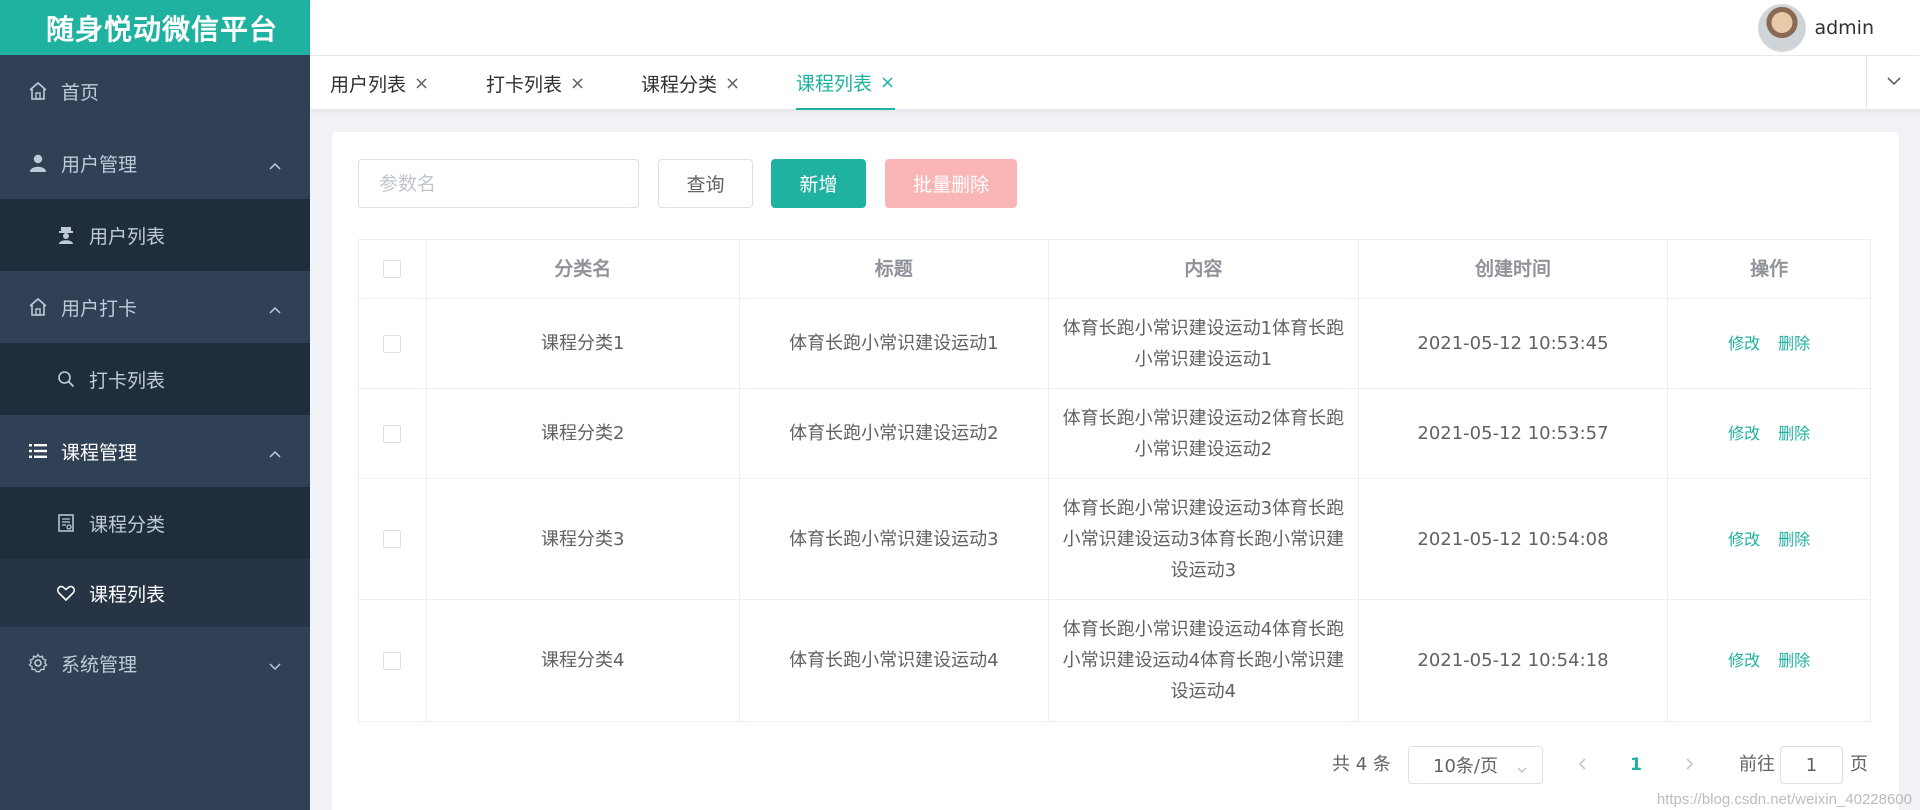 The image size is (1920, 810). What do you see at coordinates (1514, 539) in the screenshot?
I see `created-cell: 2021-05-12 10:54:08` at bounding box center [1514, 539].